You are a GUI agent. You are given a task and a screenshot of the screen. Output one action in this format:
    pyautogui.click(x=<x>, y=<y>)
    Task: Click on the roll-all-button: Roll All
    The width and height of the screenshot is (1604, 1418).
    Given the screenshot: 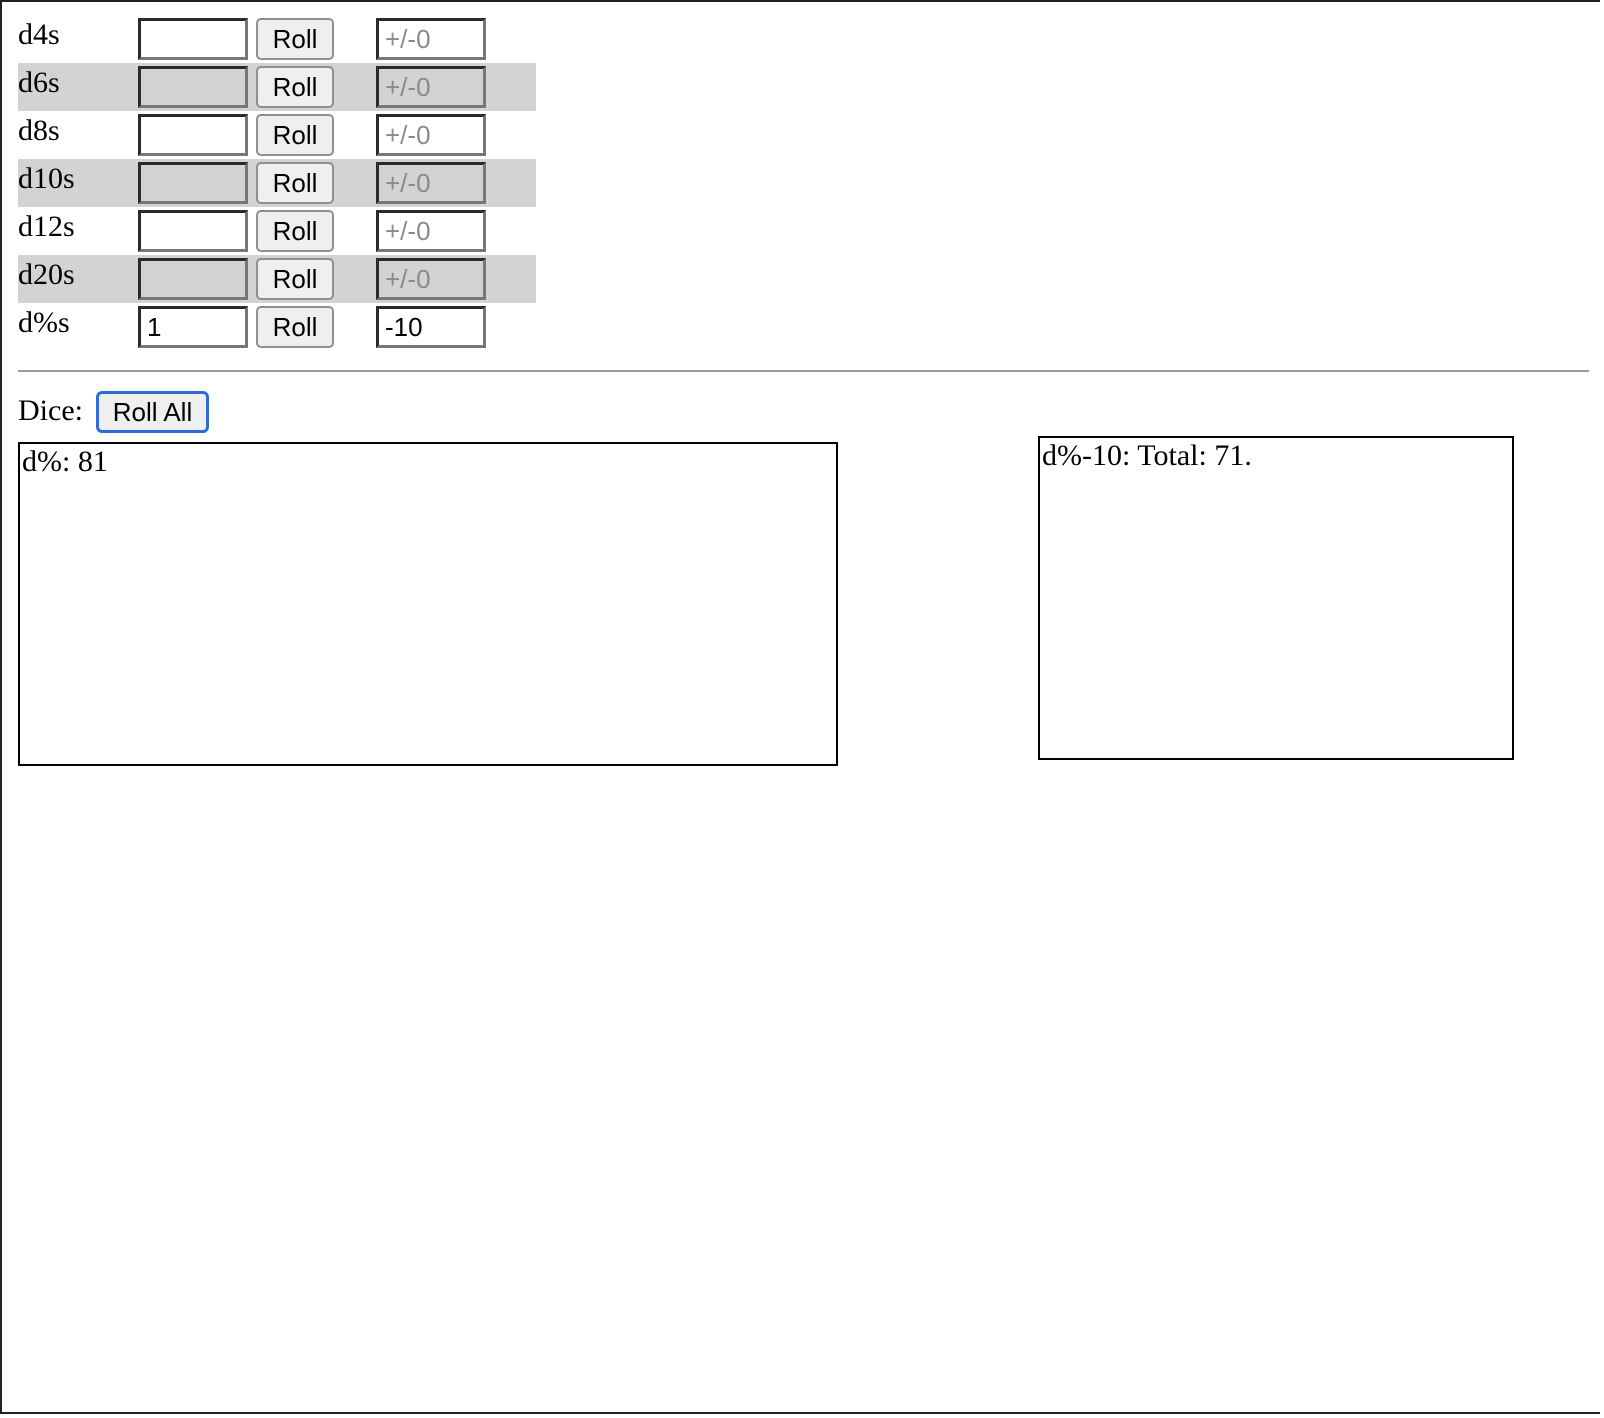 What is the action you would take?
    pyautogui.click(x=152, y=412)
    